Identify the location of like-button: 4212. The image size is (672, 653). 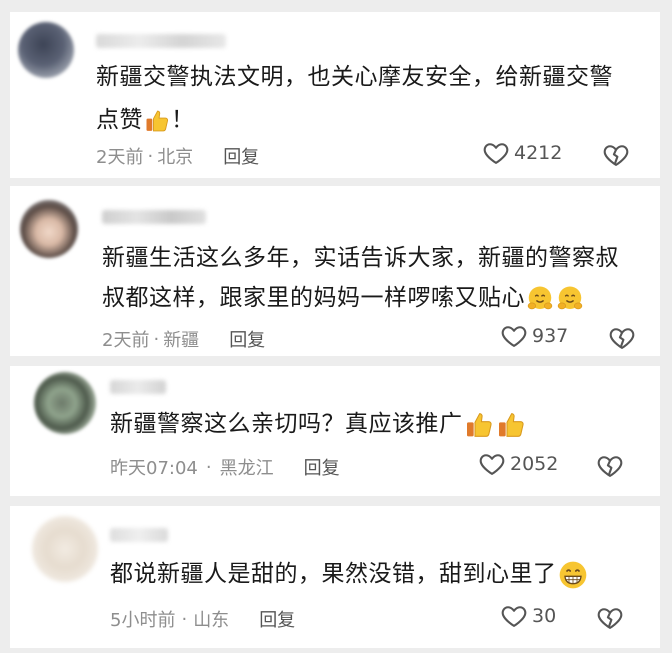
(522, 153).